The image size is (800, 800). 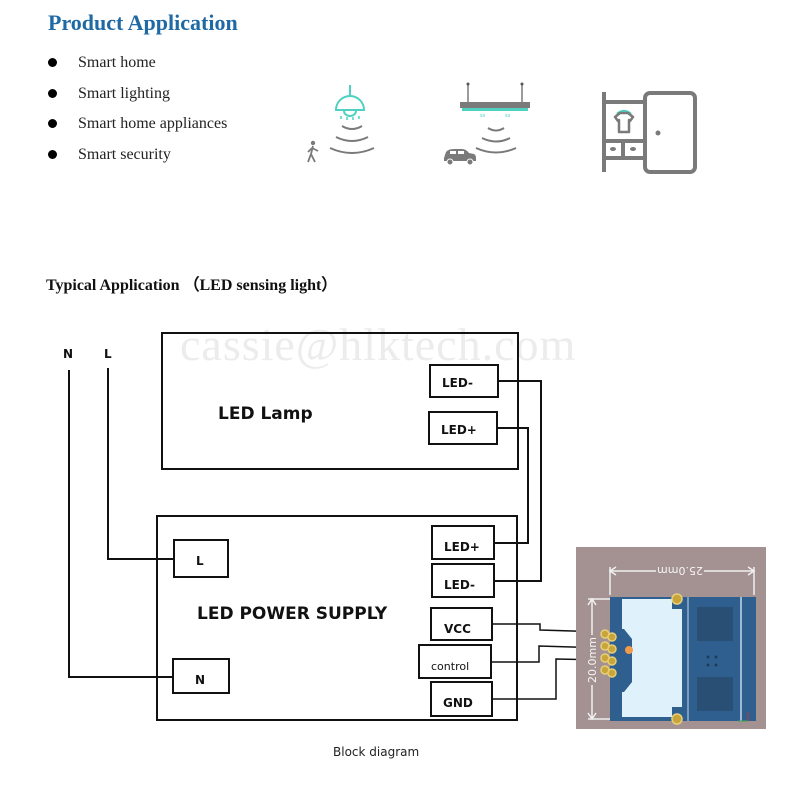 What do you see at coordinates (265, 414) in the screenshot?
I see `led-lamp-label: LED Lamp` at bounding box center [265, 414].